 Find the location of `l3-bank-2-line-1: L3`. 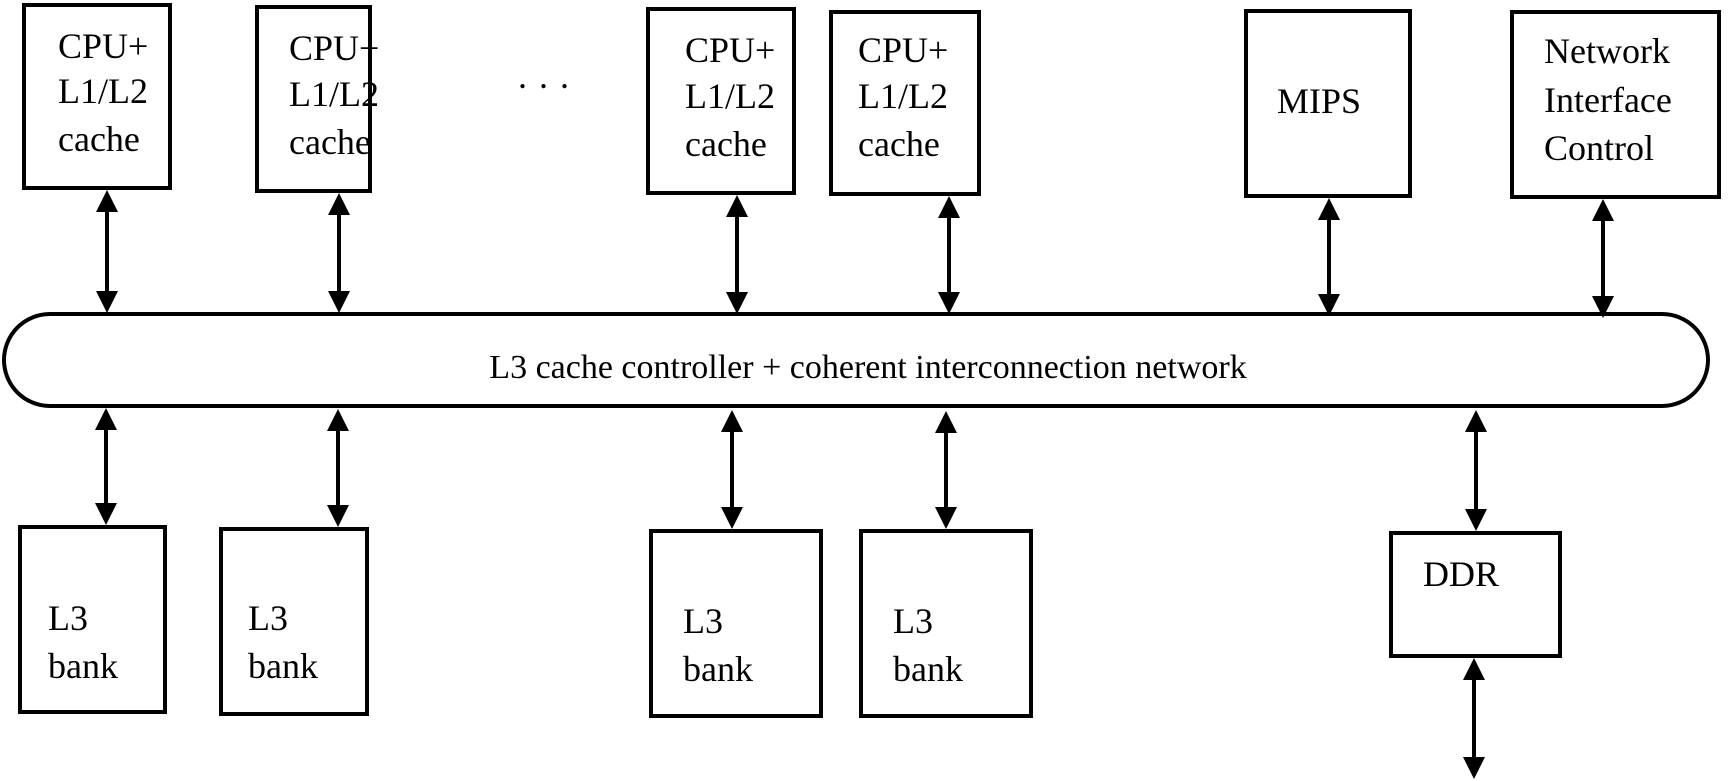

l3-bank-2-line-1: L3 is located at coordinates (268, 618).